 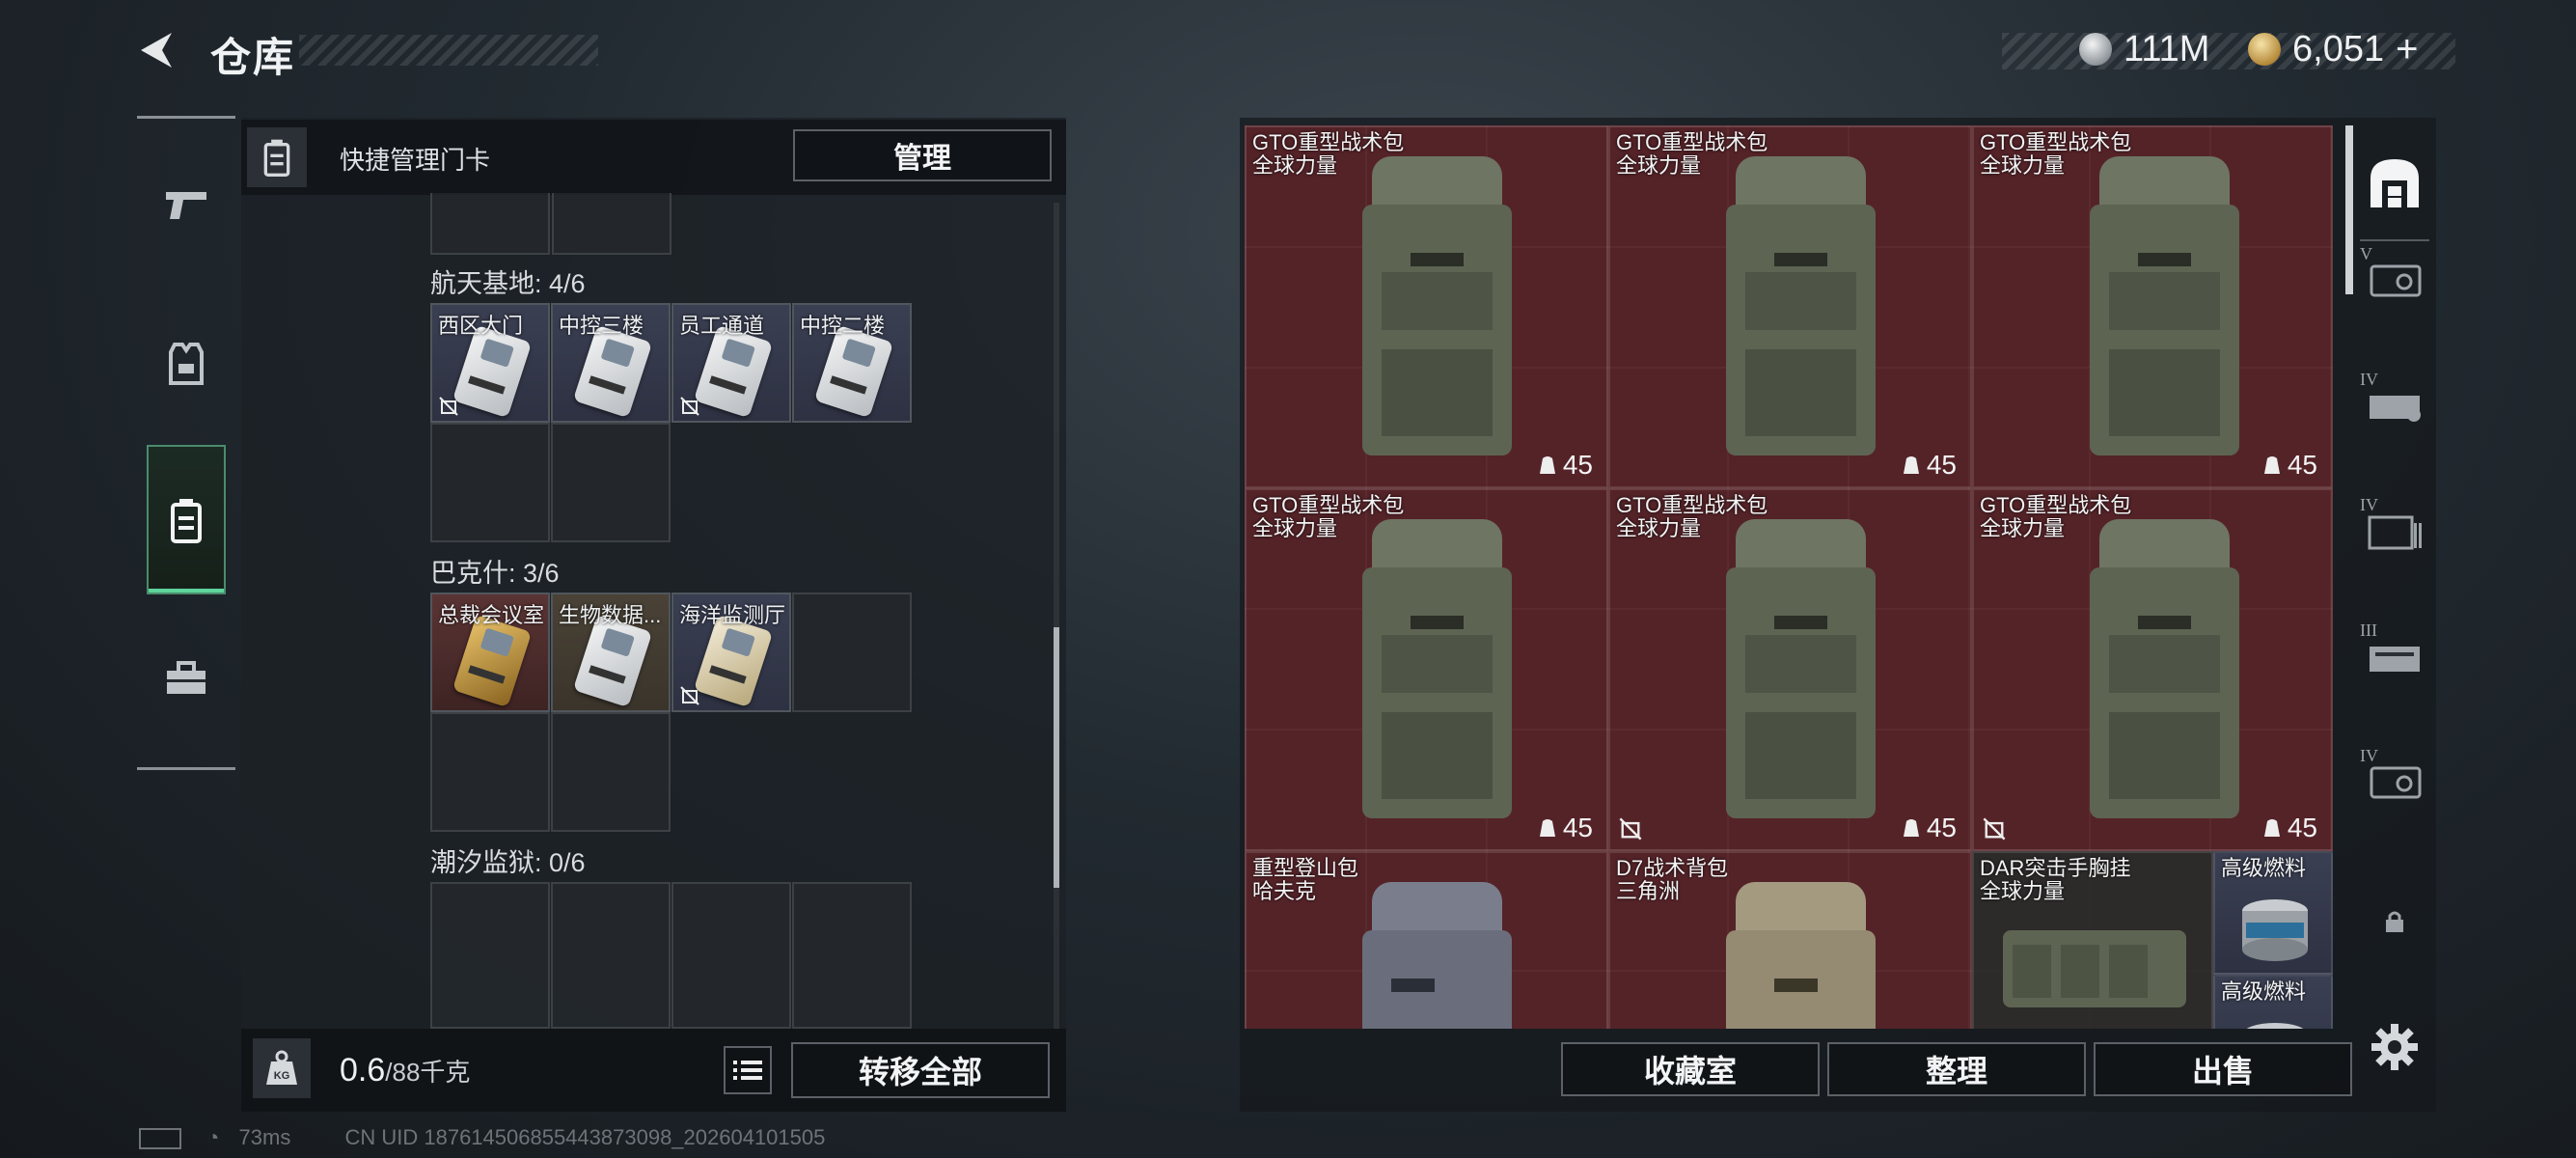 What do you see at coordinates (213, 1137) in the screenshot?
I see `wifi-icon: ◔` at bounding box center [213, 1137].